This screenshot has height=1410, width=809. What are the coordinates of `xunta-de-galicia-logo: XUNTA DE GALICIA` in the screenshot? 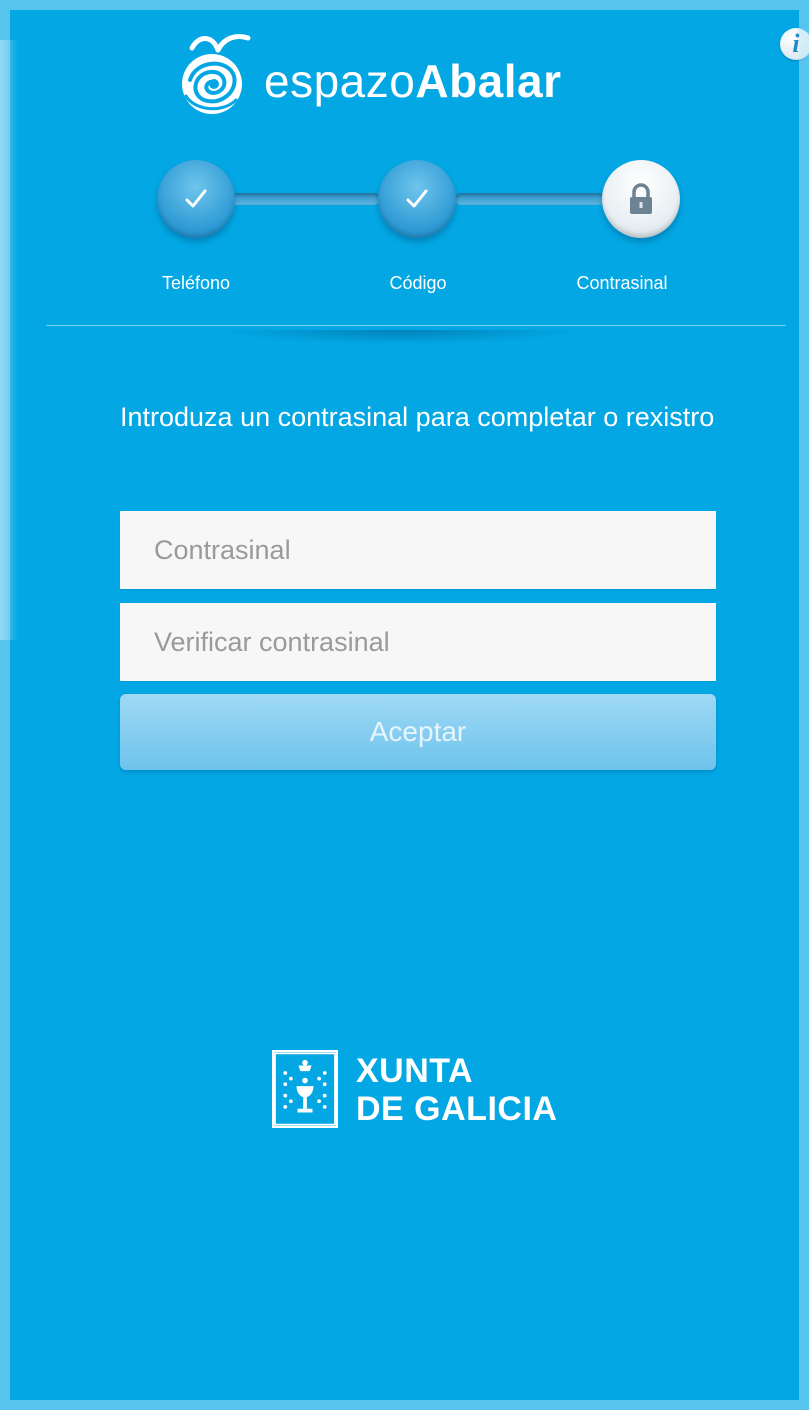 It's located at (432, 1090).